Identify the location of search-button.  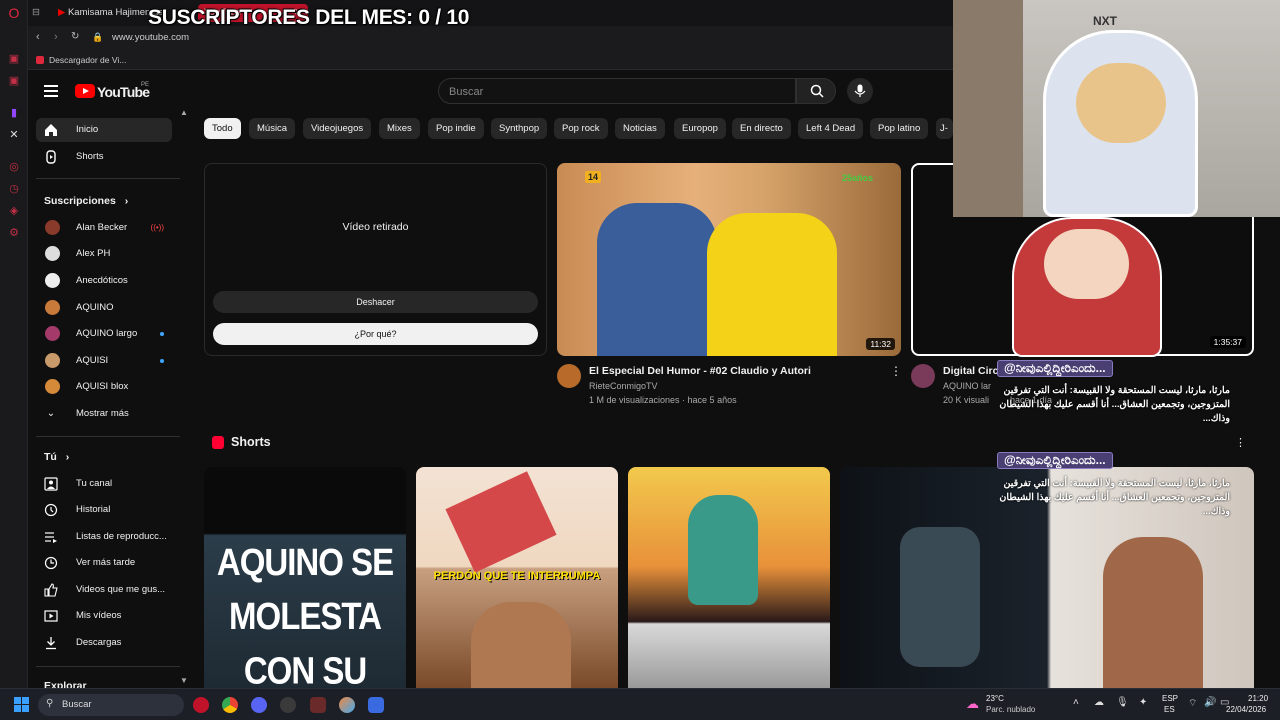
(816, 91).